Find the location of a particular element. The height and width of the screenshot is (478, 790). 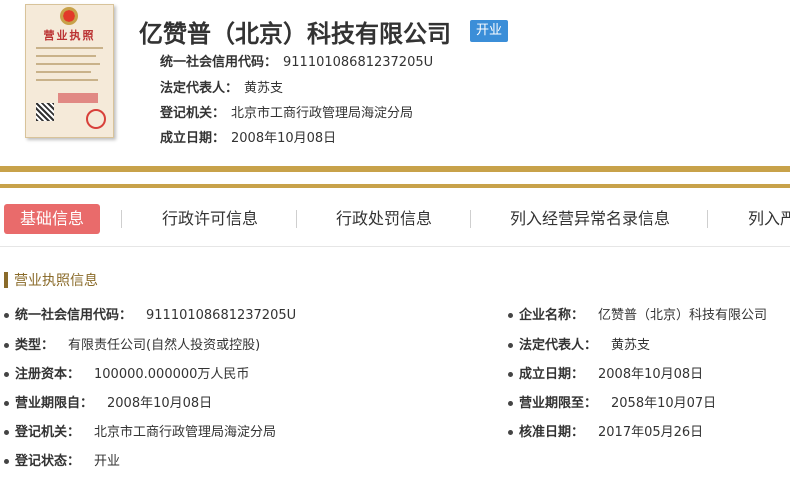

header-credit-code: 统一社会信用代码： 91110108681237205U is located at coordinates (296, 60).